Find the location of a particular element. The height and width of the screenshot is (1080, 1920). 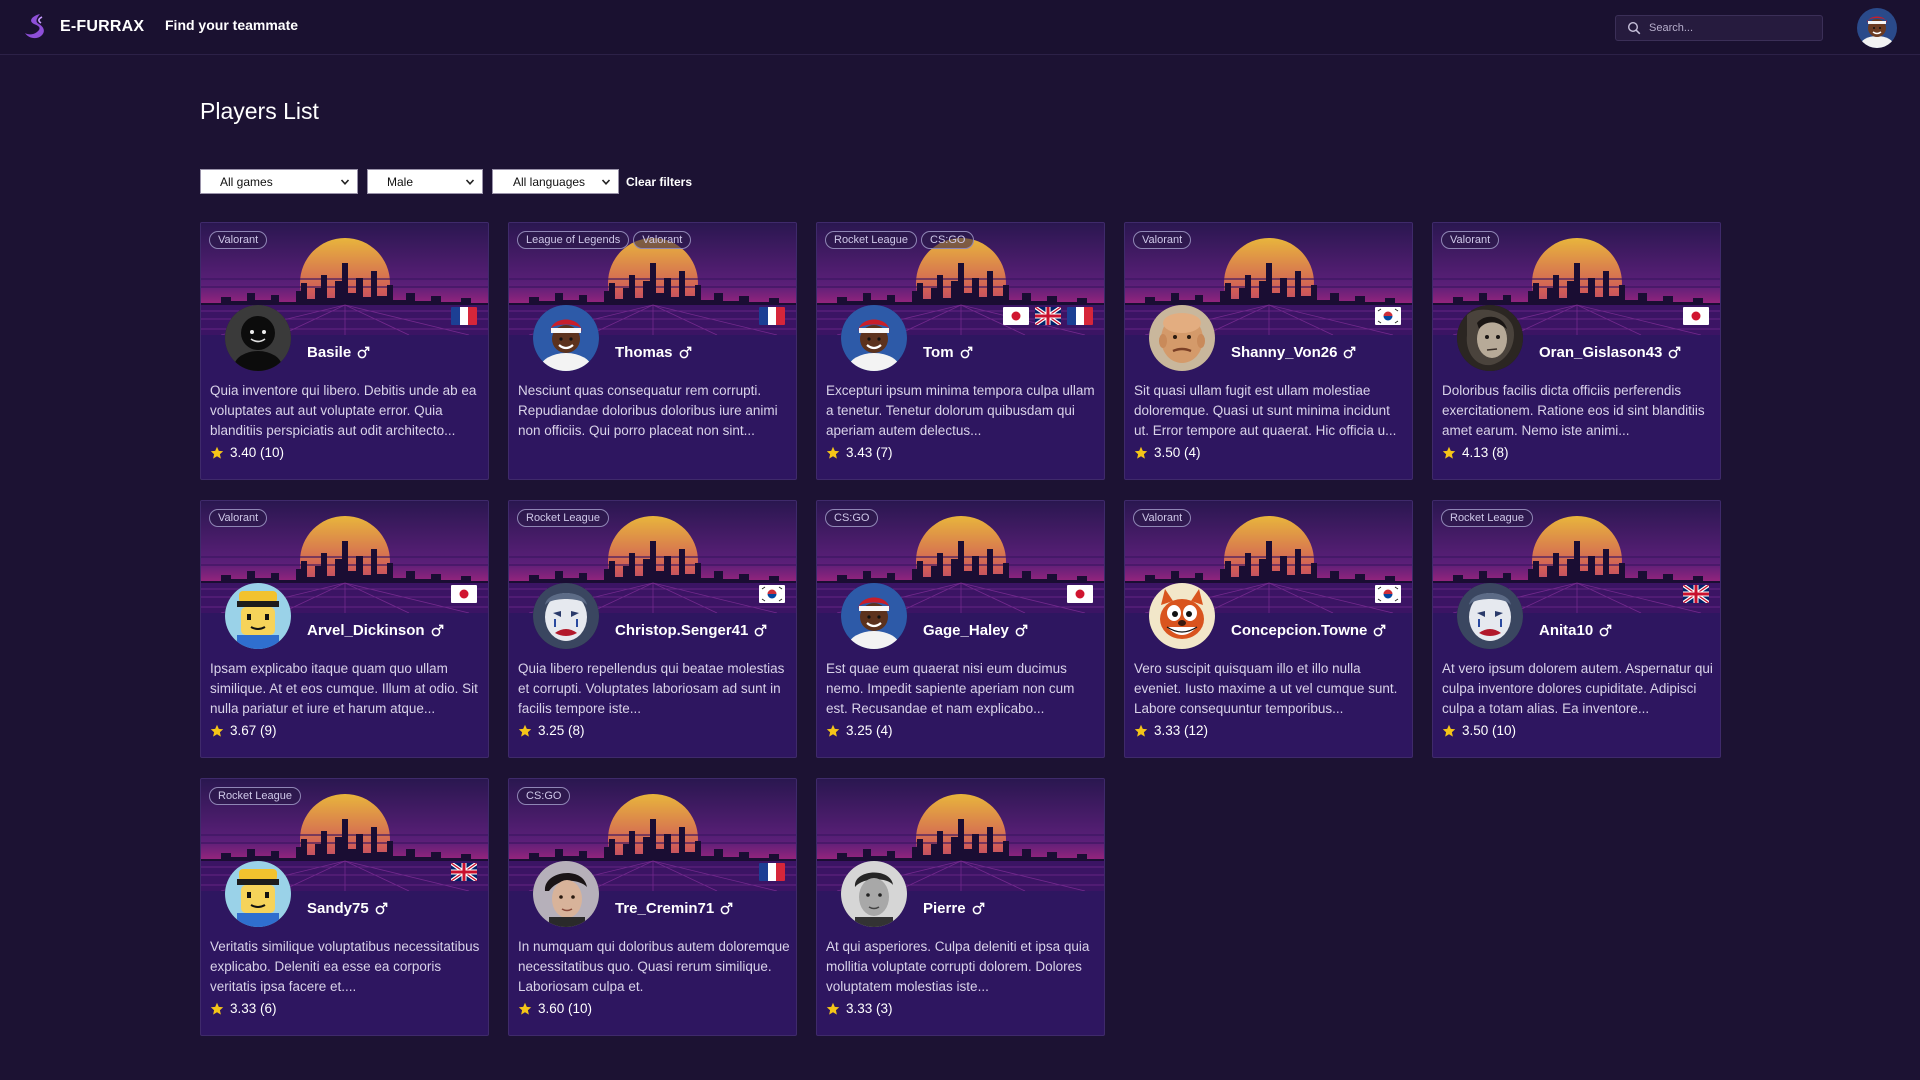

player-name: Christop.Senger41 is located at coordinates (682, 630).